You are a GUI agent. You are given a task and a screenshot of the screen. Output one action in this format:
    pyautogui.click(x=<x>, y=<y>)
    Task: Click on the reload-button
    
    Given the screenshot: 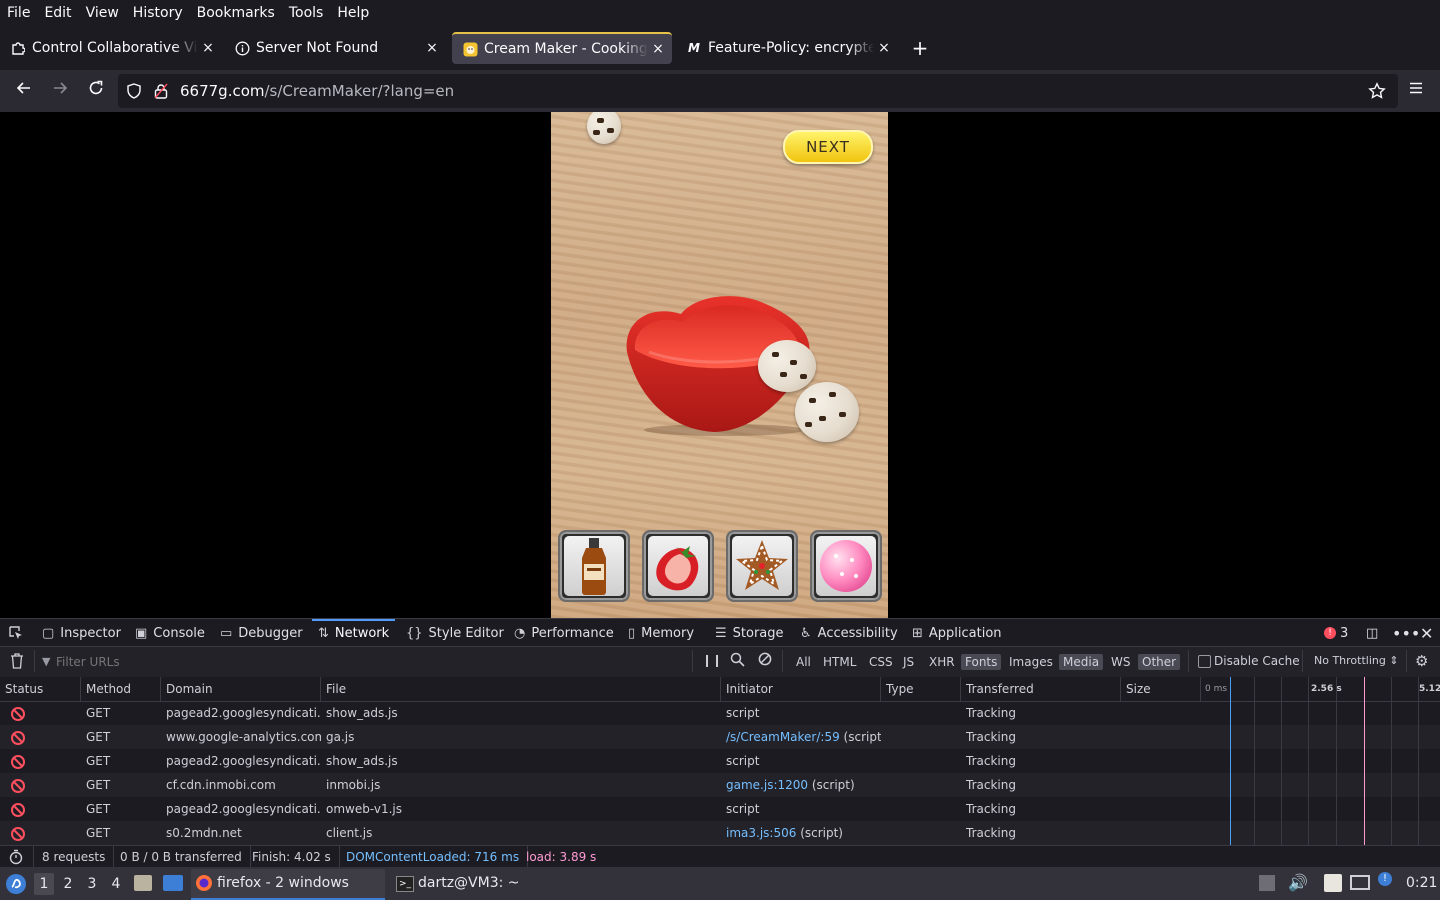 What is the action you would take?
    pyautogui.click(x=96, y=91)
    